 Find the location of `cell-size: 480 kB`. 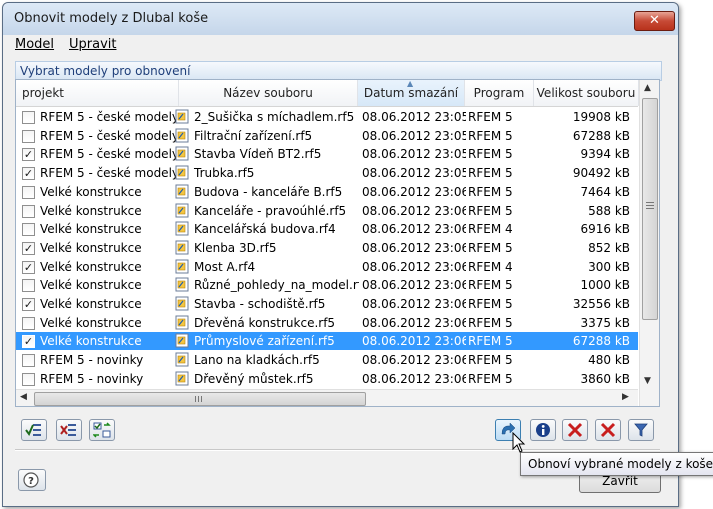

cell-size: 480 kB is located at coordinates (609, 360).